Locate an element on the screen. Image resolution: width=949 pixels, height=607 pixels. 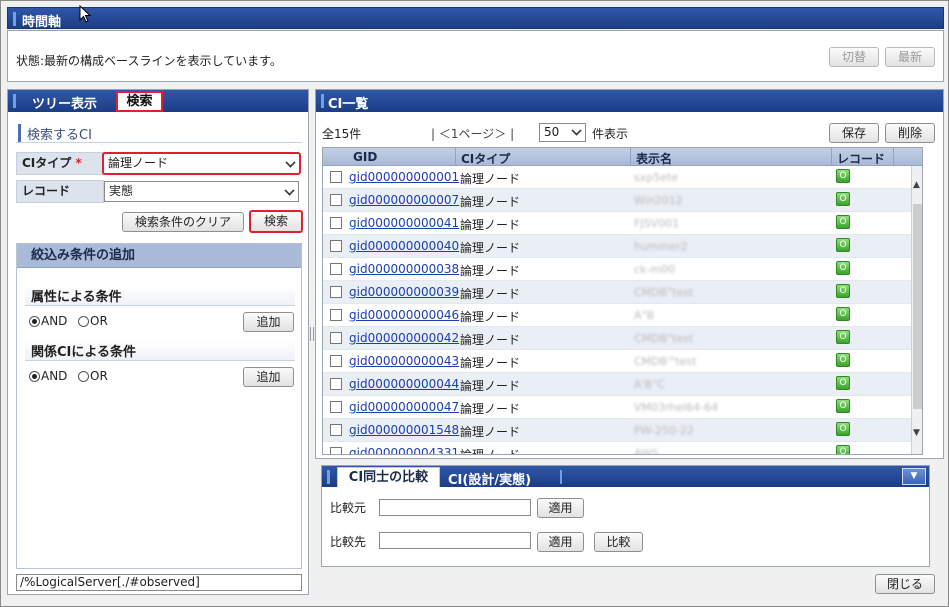
attr-or-radio is located at coordinates (83, 321).